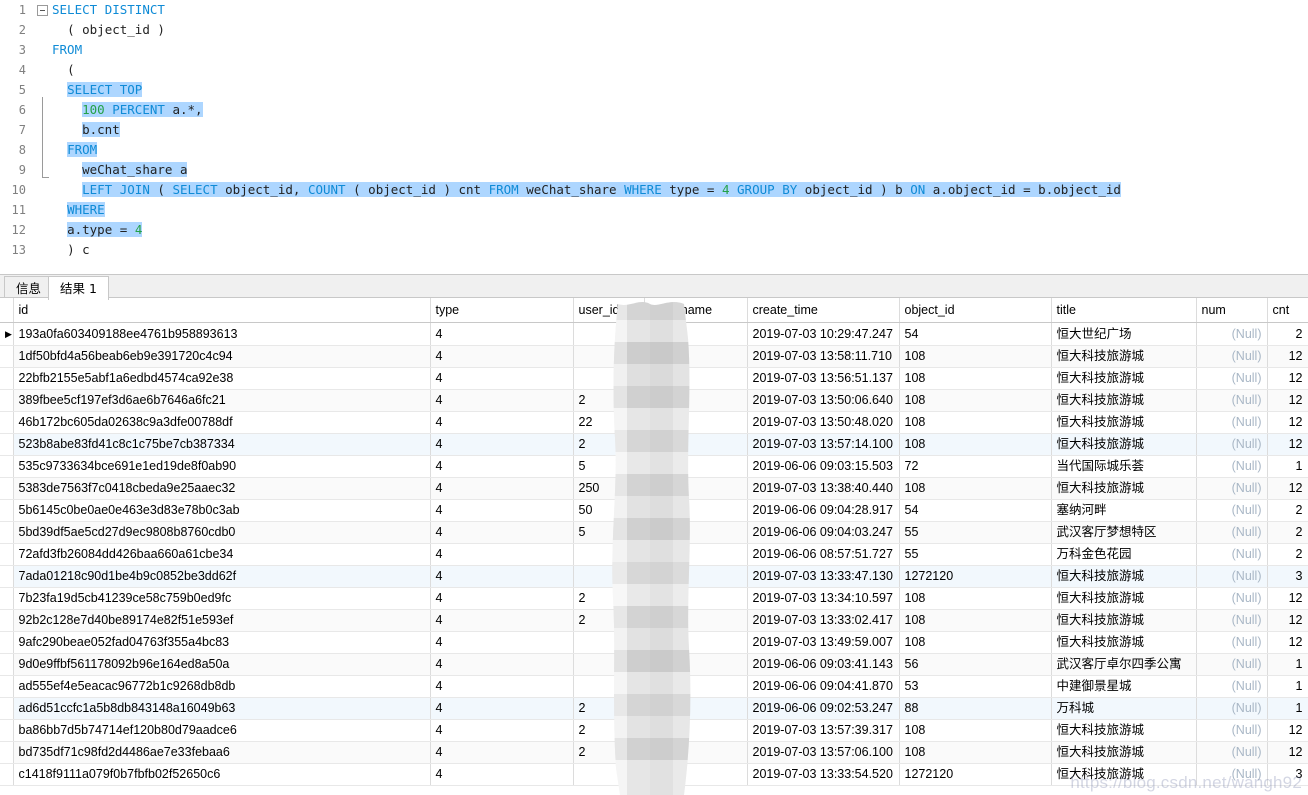  I want to click on cell-create-time: 2019-07-03 13:50:06.640, so click(823, 400).